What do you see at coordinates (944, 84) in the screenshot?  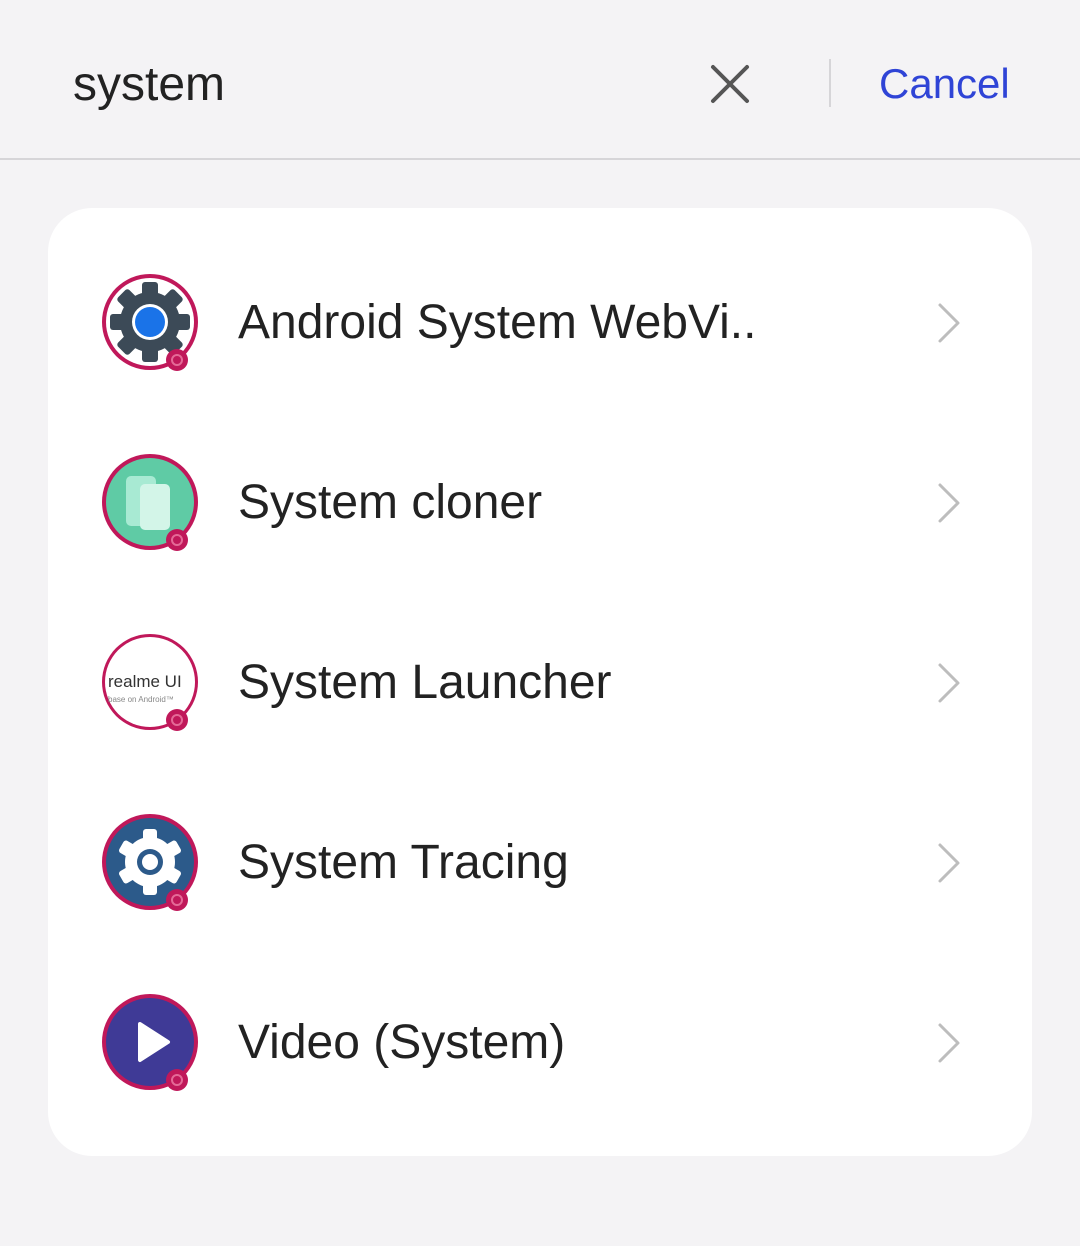 I see `cancel-button: Cancel` at bounding box center [944, 84].